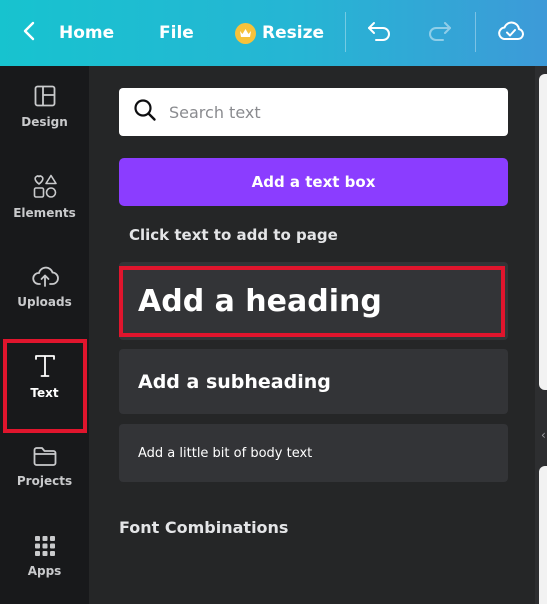  I want to click on search-input, so click(329, 112).